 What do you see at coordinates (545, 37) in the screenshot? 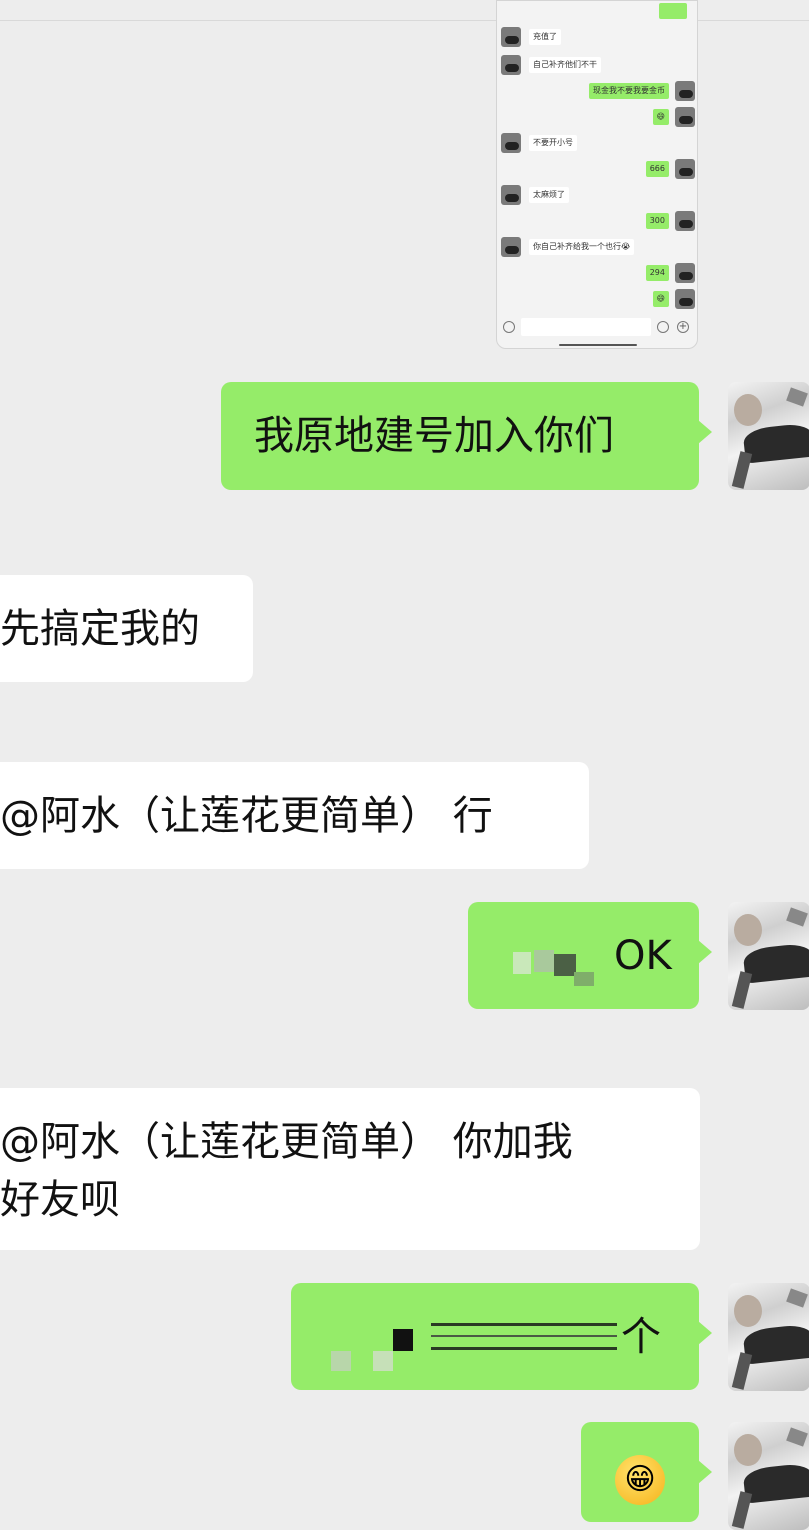
I see `mini-bubble: 充值了` at bounding box center [545, 37].